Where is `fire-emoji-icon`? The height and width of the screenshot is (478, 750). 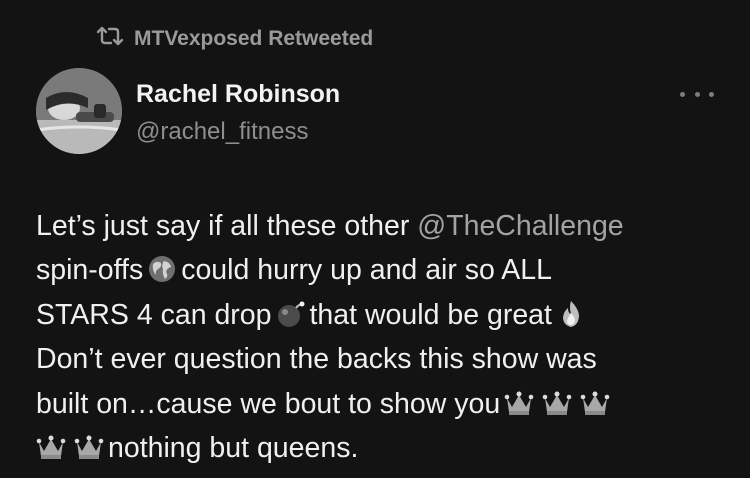
fire-emoji-icon is located at coordinates (571, 314).